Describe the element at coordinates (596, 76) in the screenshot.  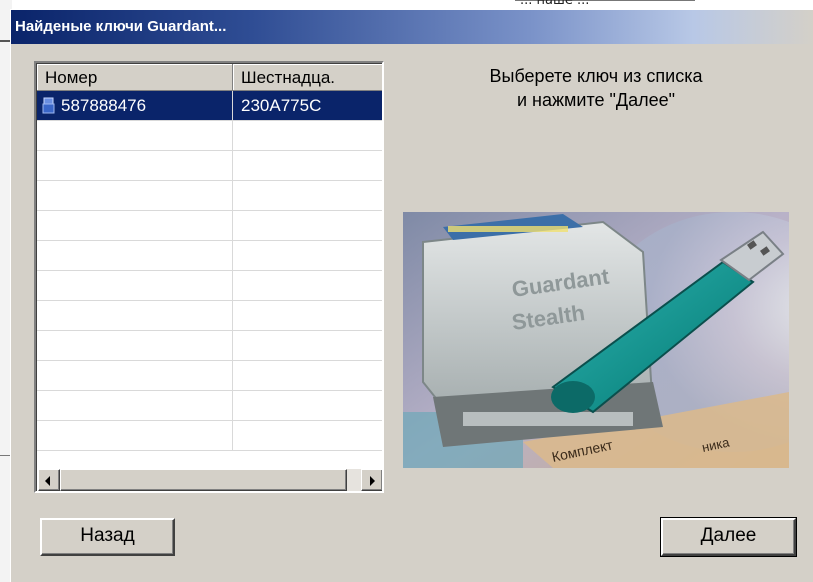
I see `instruction-line-1: Выберете ключ из списка` at that location.